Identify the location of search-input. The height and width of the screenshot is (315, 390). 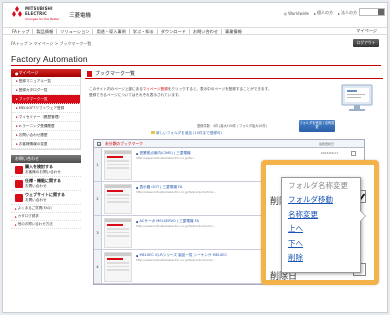
(372, 12).